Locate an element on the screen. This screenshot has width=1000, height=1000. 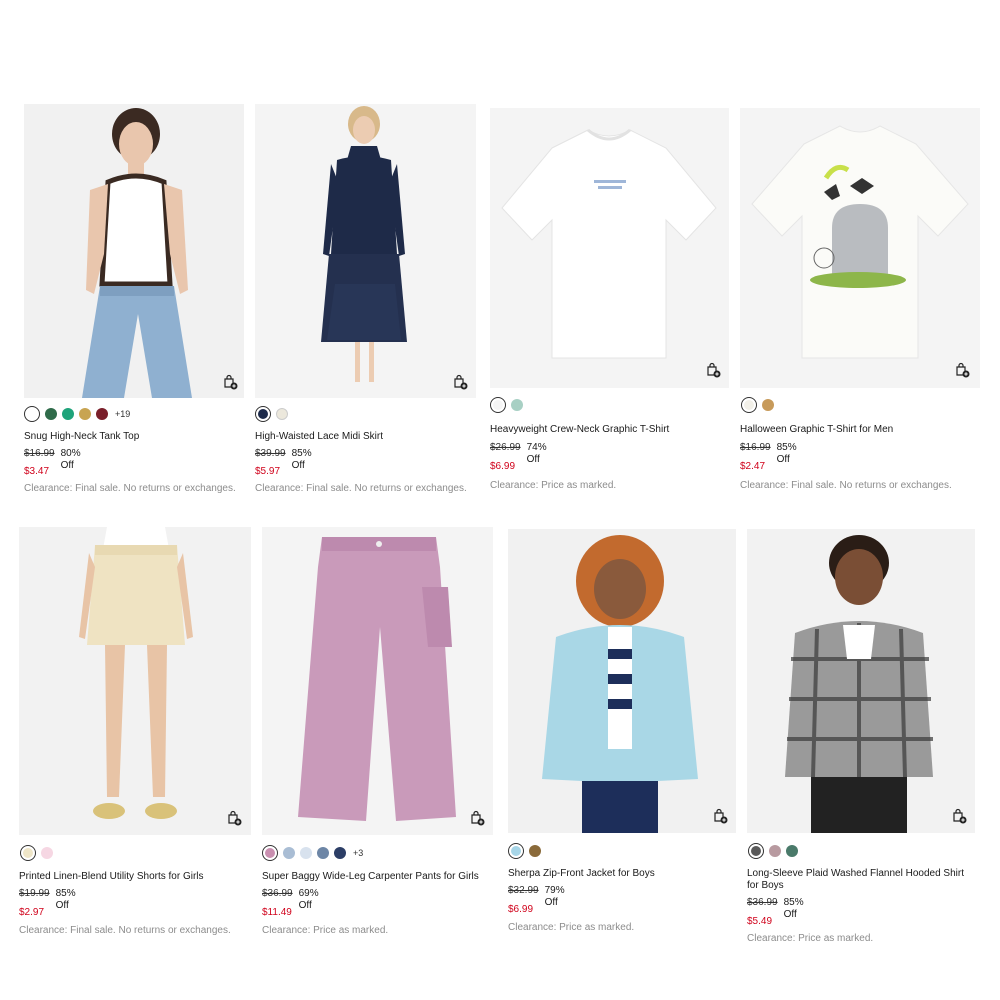
color-swatches: +3 is located at coordinates (312, 853).